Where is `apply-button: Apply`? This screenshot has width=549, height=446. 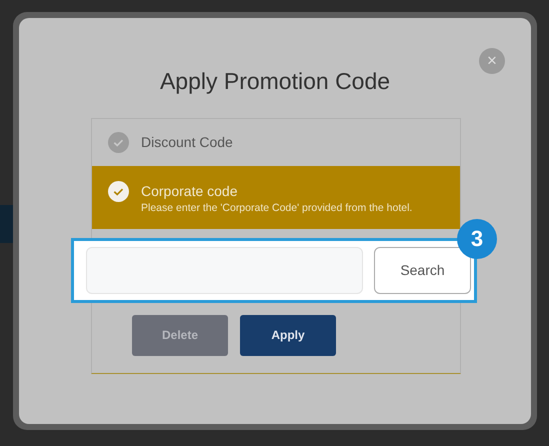
apply-button: Apply is located at coordinates (288, 335).